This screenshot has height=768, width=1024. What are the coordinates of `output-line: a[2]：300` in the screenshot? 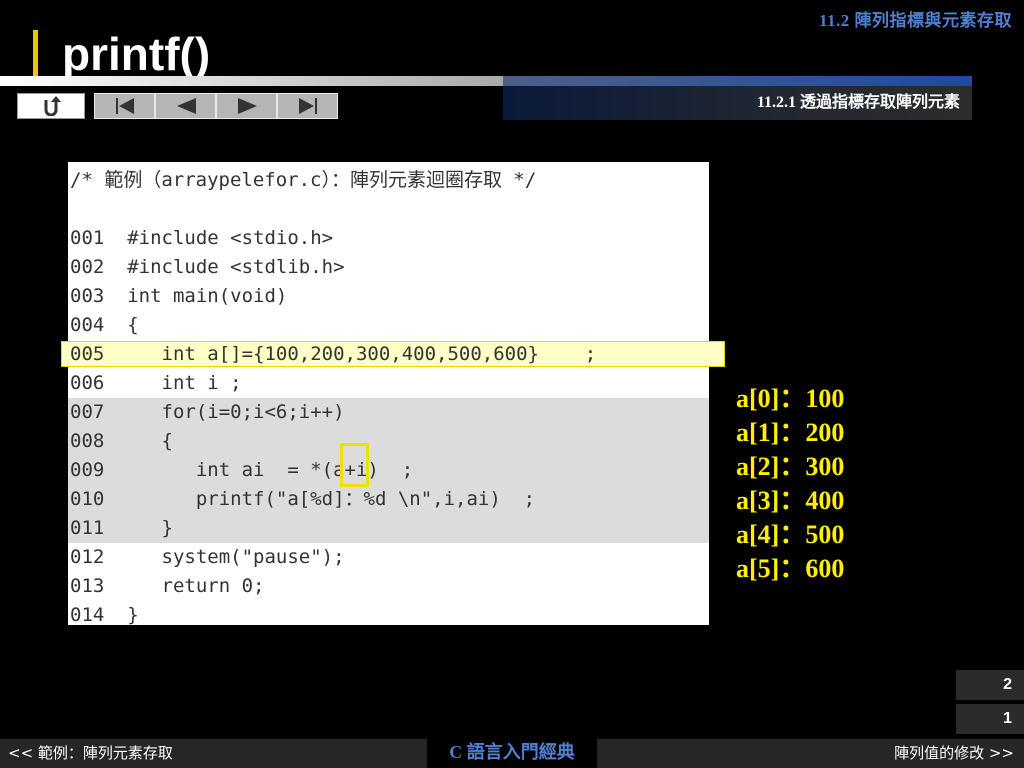 It's located at (790, 466).